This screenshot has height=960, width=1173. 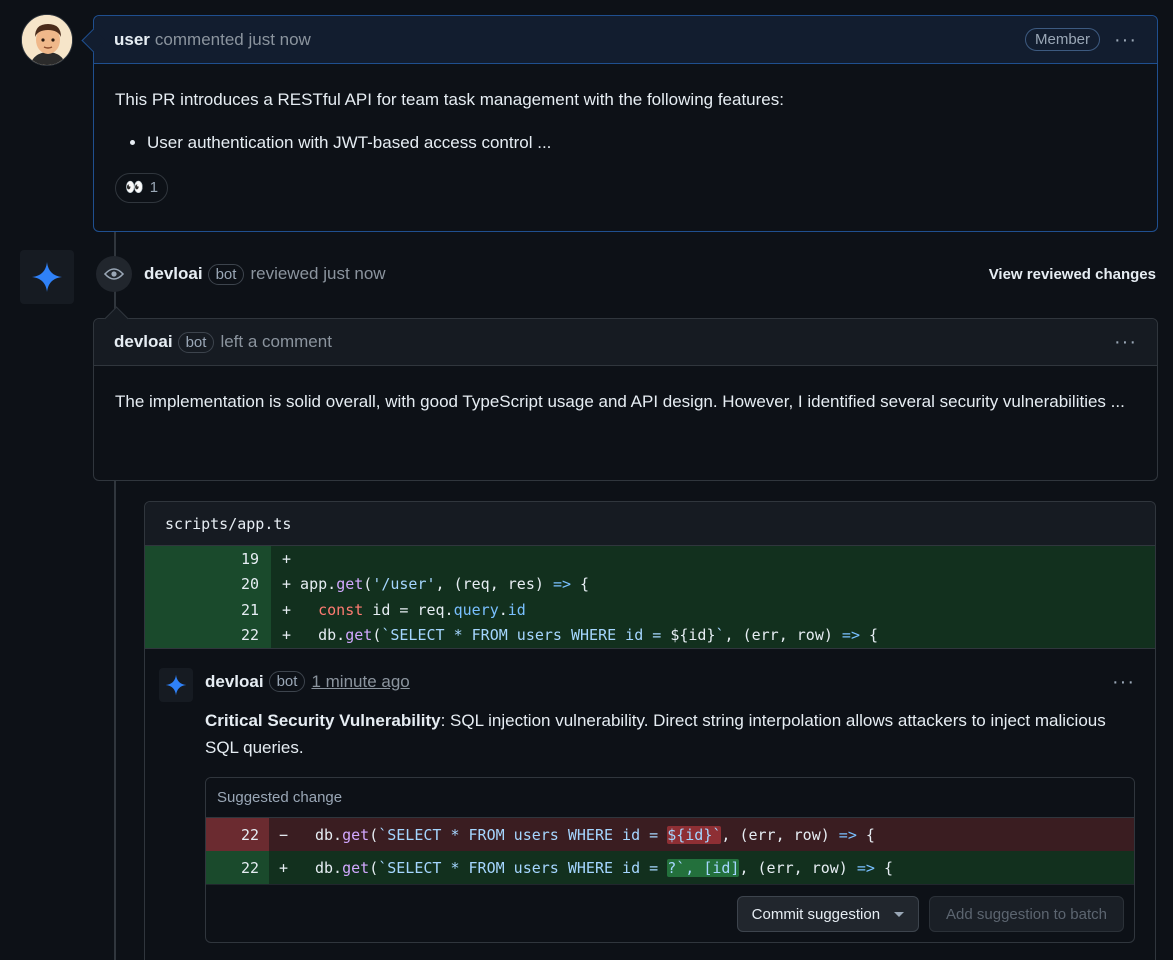 I want to click on code-text: + app.get('/user', (req, res) => {, so click(x=436, y=584).